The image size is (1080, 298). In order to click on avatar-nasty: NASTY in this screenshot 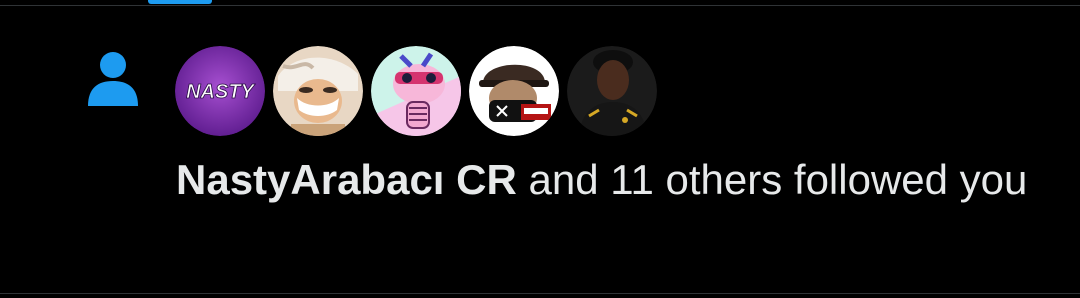, I will do `click(220, 91)`.